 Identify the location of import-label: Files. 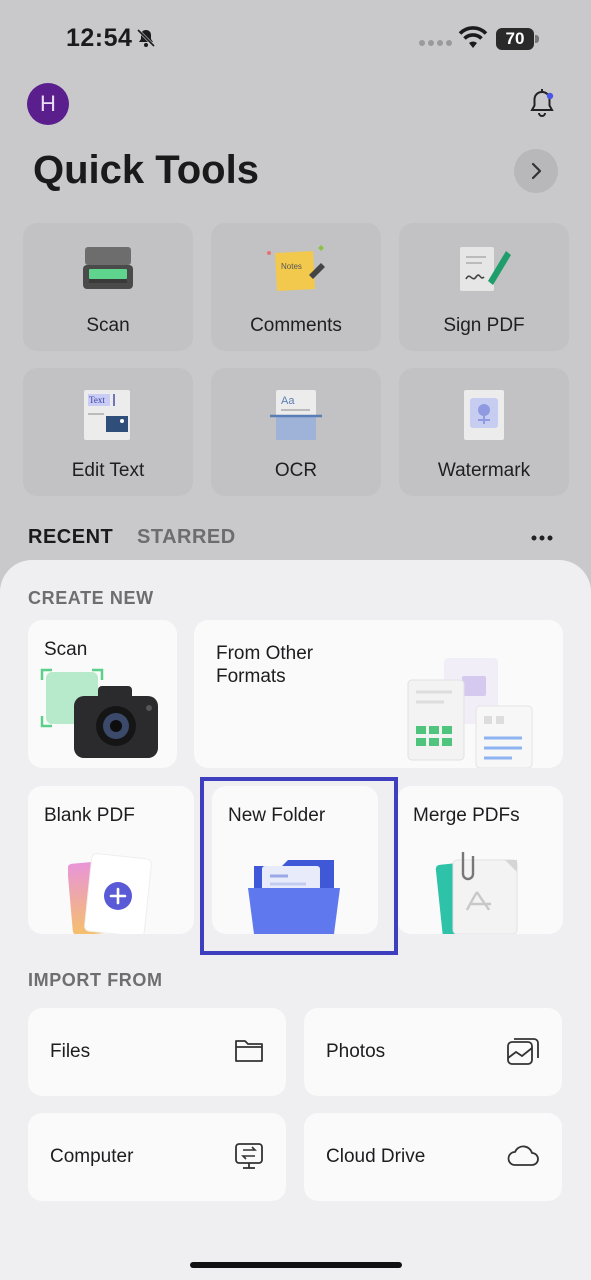
(70, 1051).